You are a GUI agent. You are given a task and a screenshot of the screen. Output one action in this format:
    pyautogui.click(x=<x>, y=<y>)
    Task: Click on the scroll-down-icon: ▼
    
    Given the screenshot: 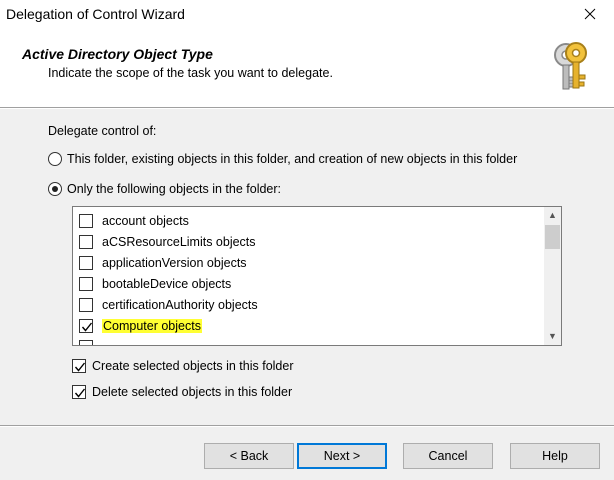 What is the action you would take?
    pyautogui.click(x=552, y=336)
    